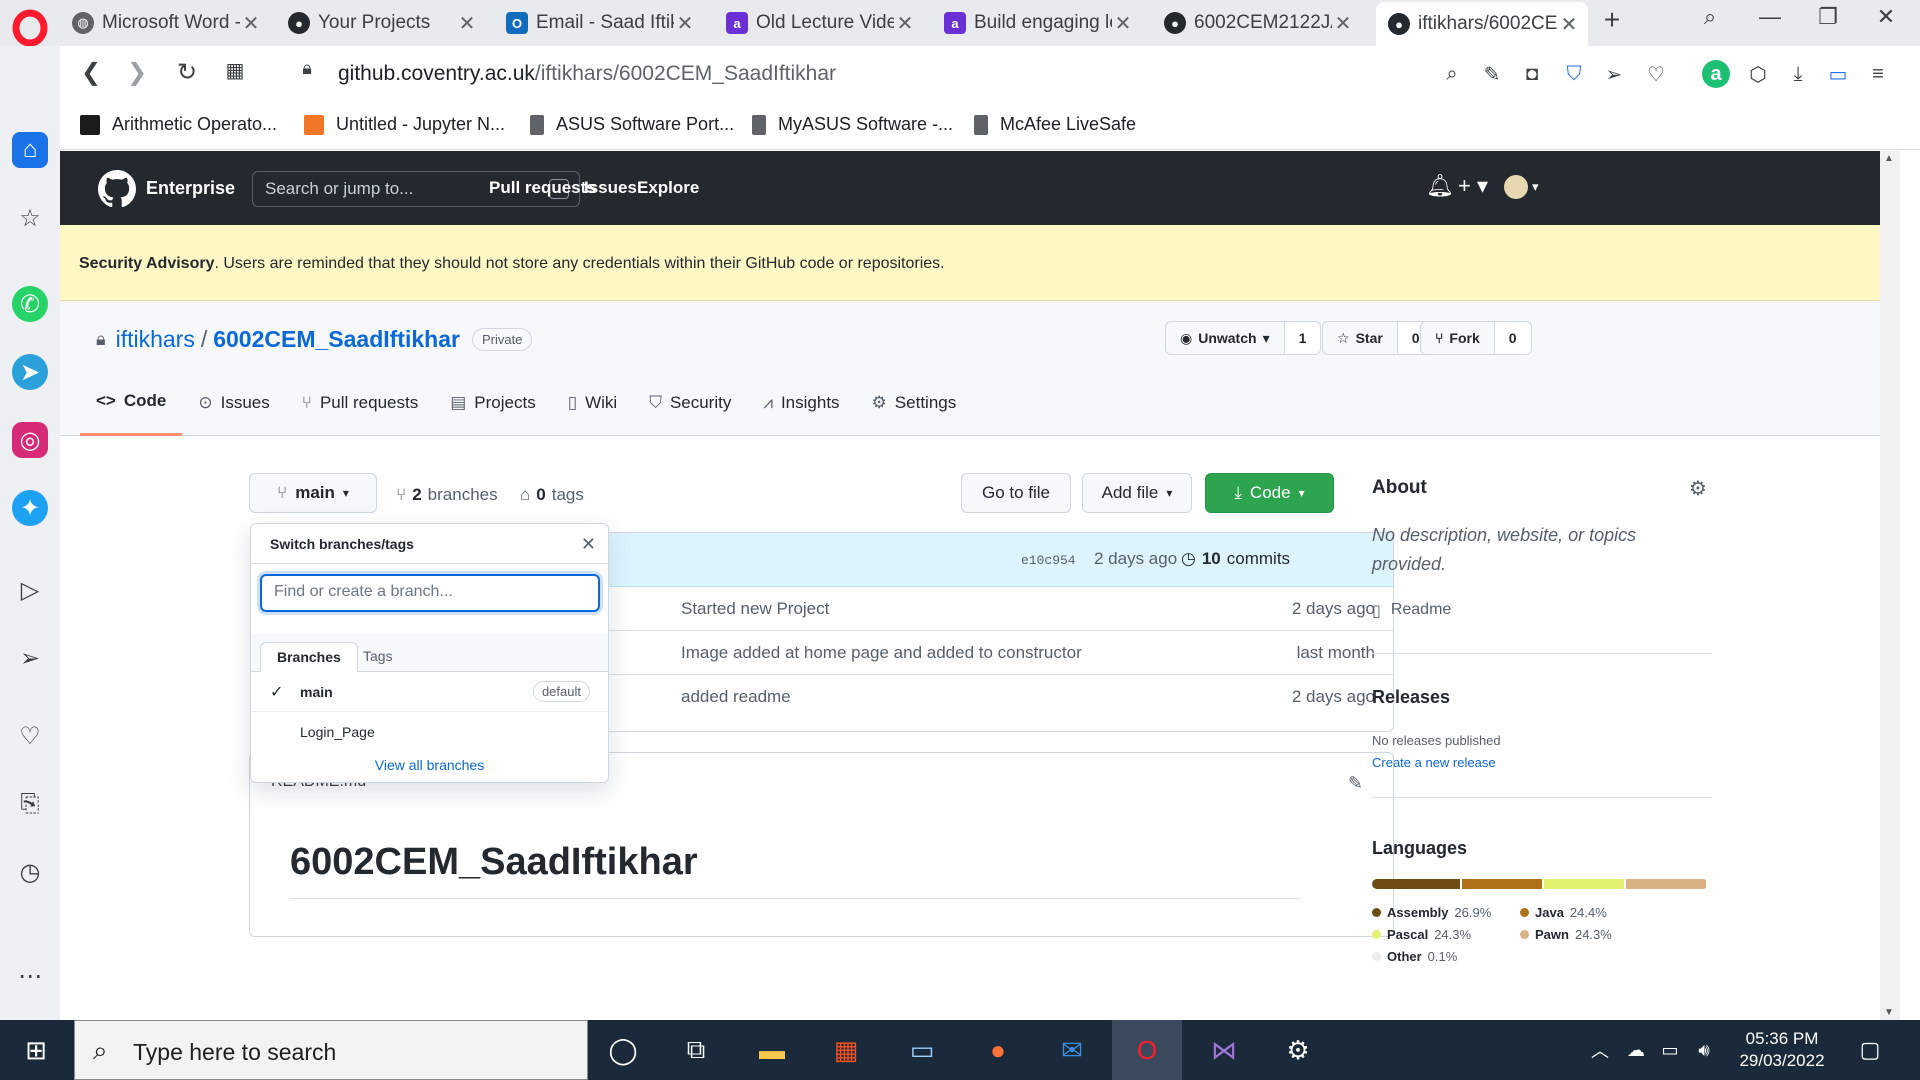 The image size is (1920, 1080). What do you see at coordinates (447, 495) in the screenshot?
I see `branches-link: ⑂ 2 branches` at bounding box center [447, 495].